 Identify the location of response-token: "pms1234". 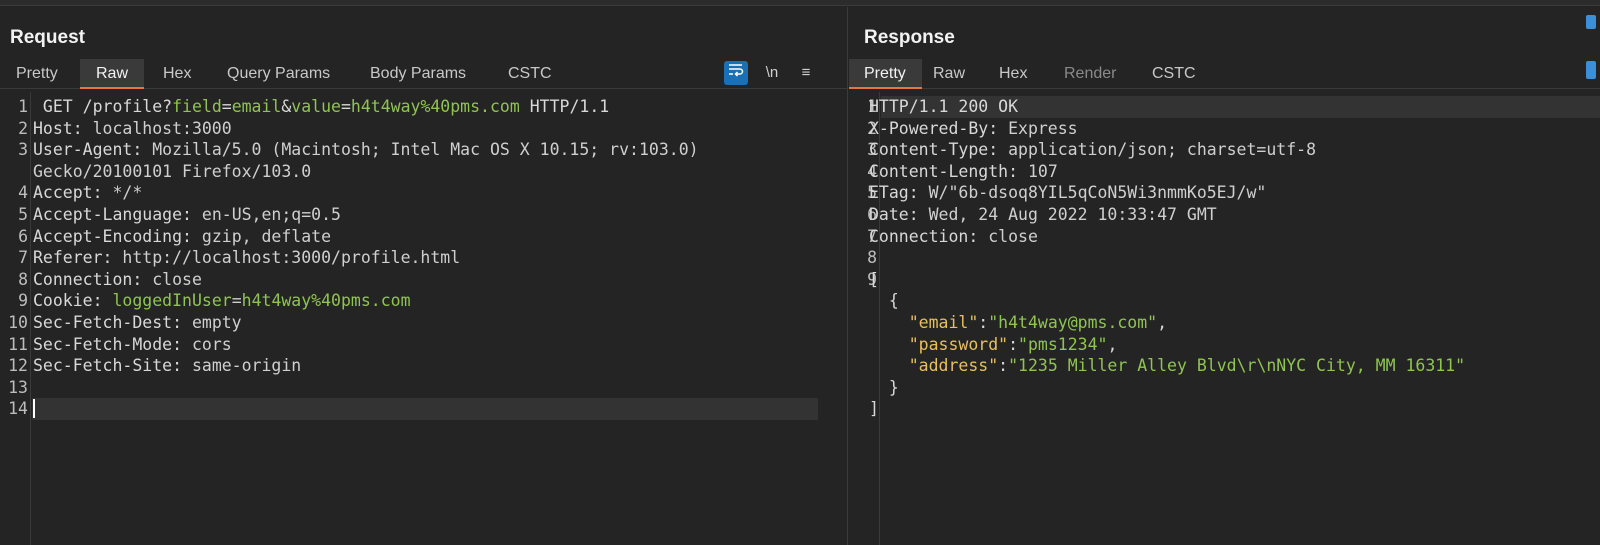
(1063, 344).